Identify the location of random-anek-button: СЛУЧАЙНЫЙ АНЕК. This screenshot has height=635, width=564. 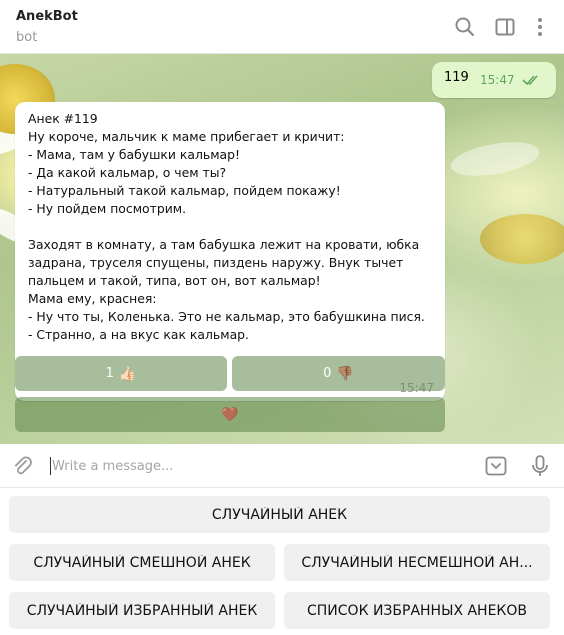
(279, 514).